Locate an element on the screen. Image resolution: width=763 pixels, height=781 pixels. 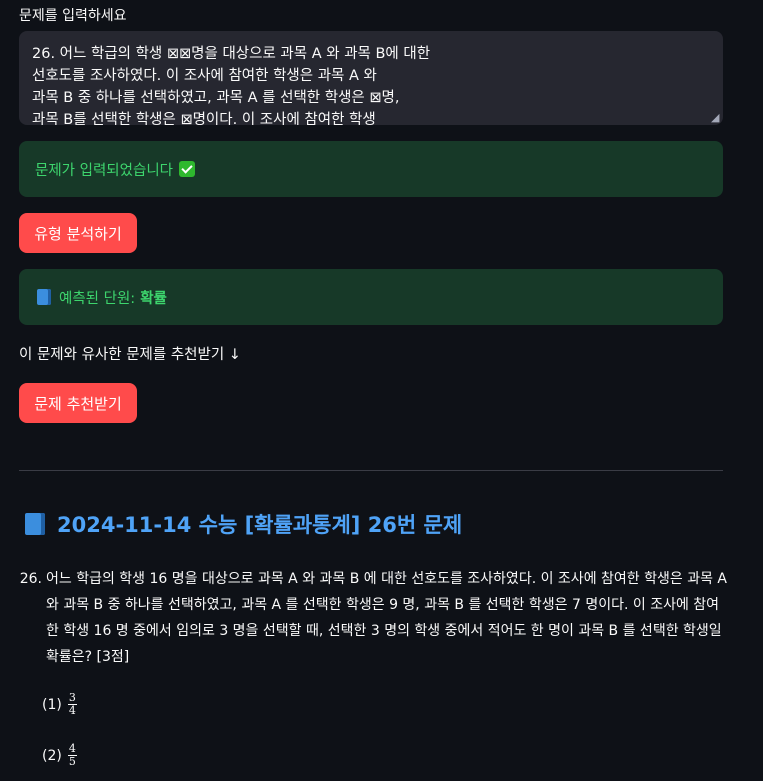
choice-1: (1) 3 4 is located at coordinates (59, 704).